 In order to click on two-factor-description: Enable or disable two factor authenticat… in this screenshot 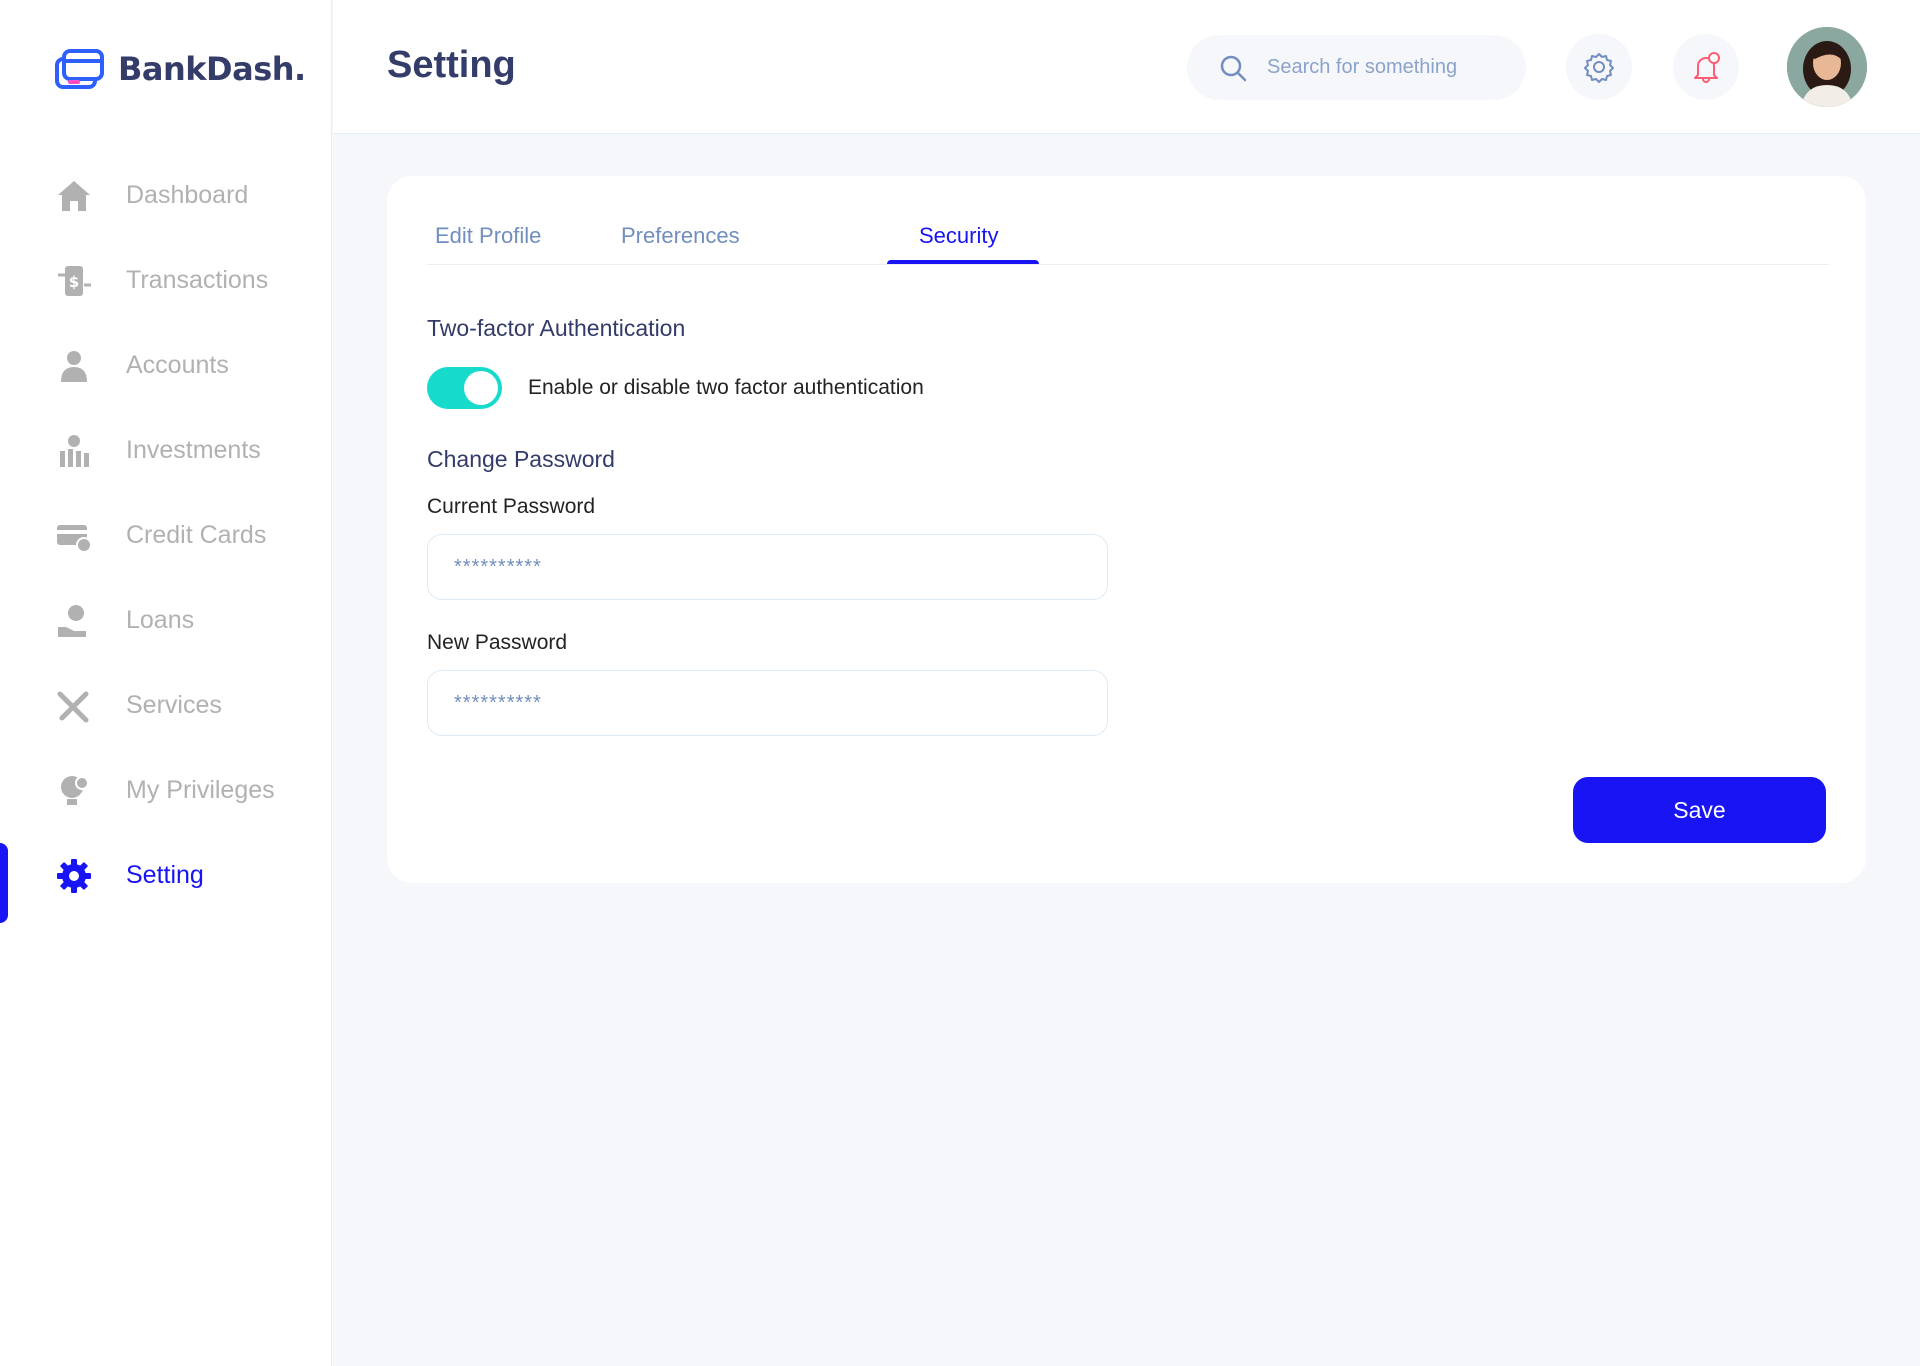, I will do `click(726, 387)`.